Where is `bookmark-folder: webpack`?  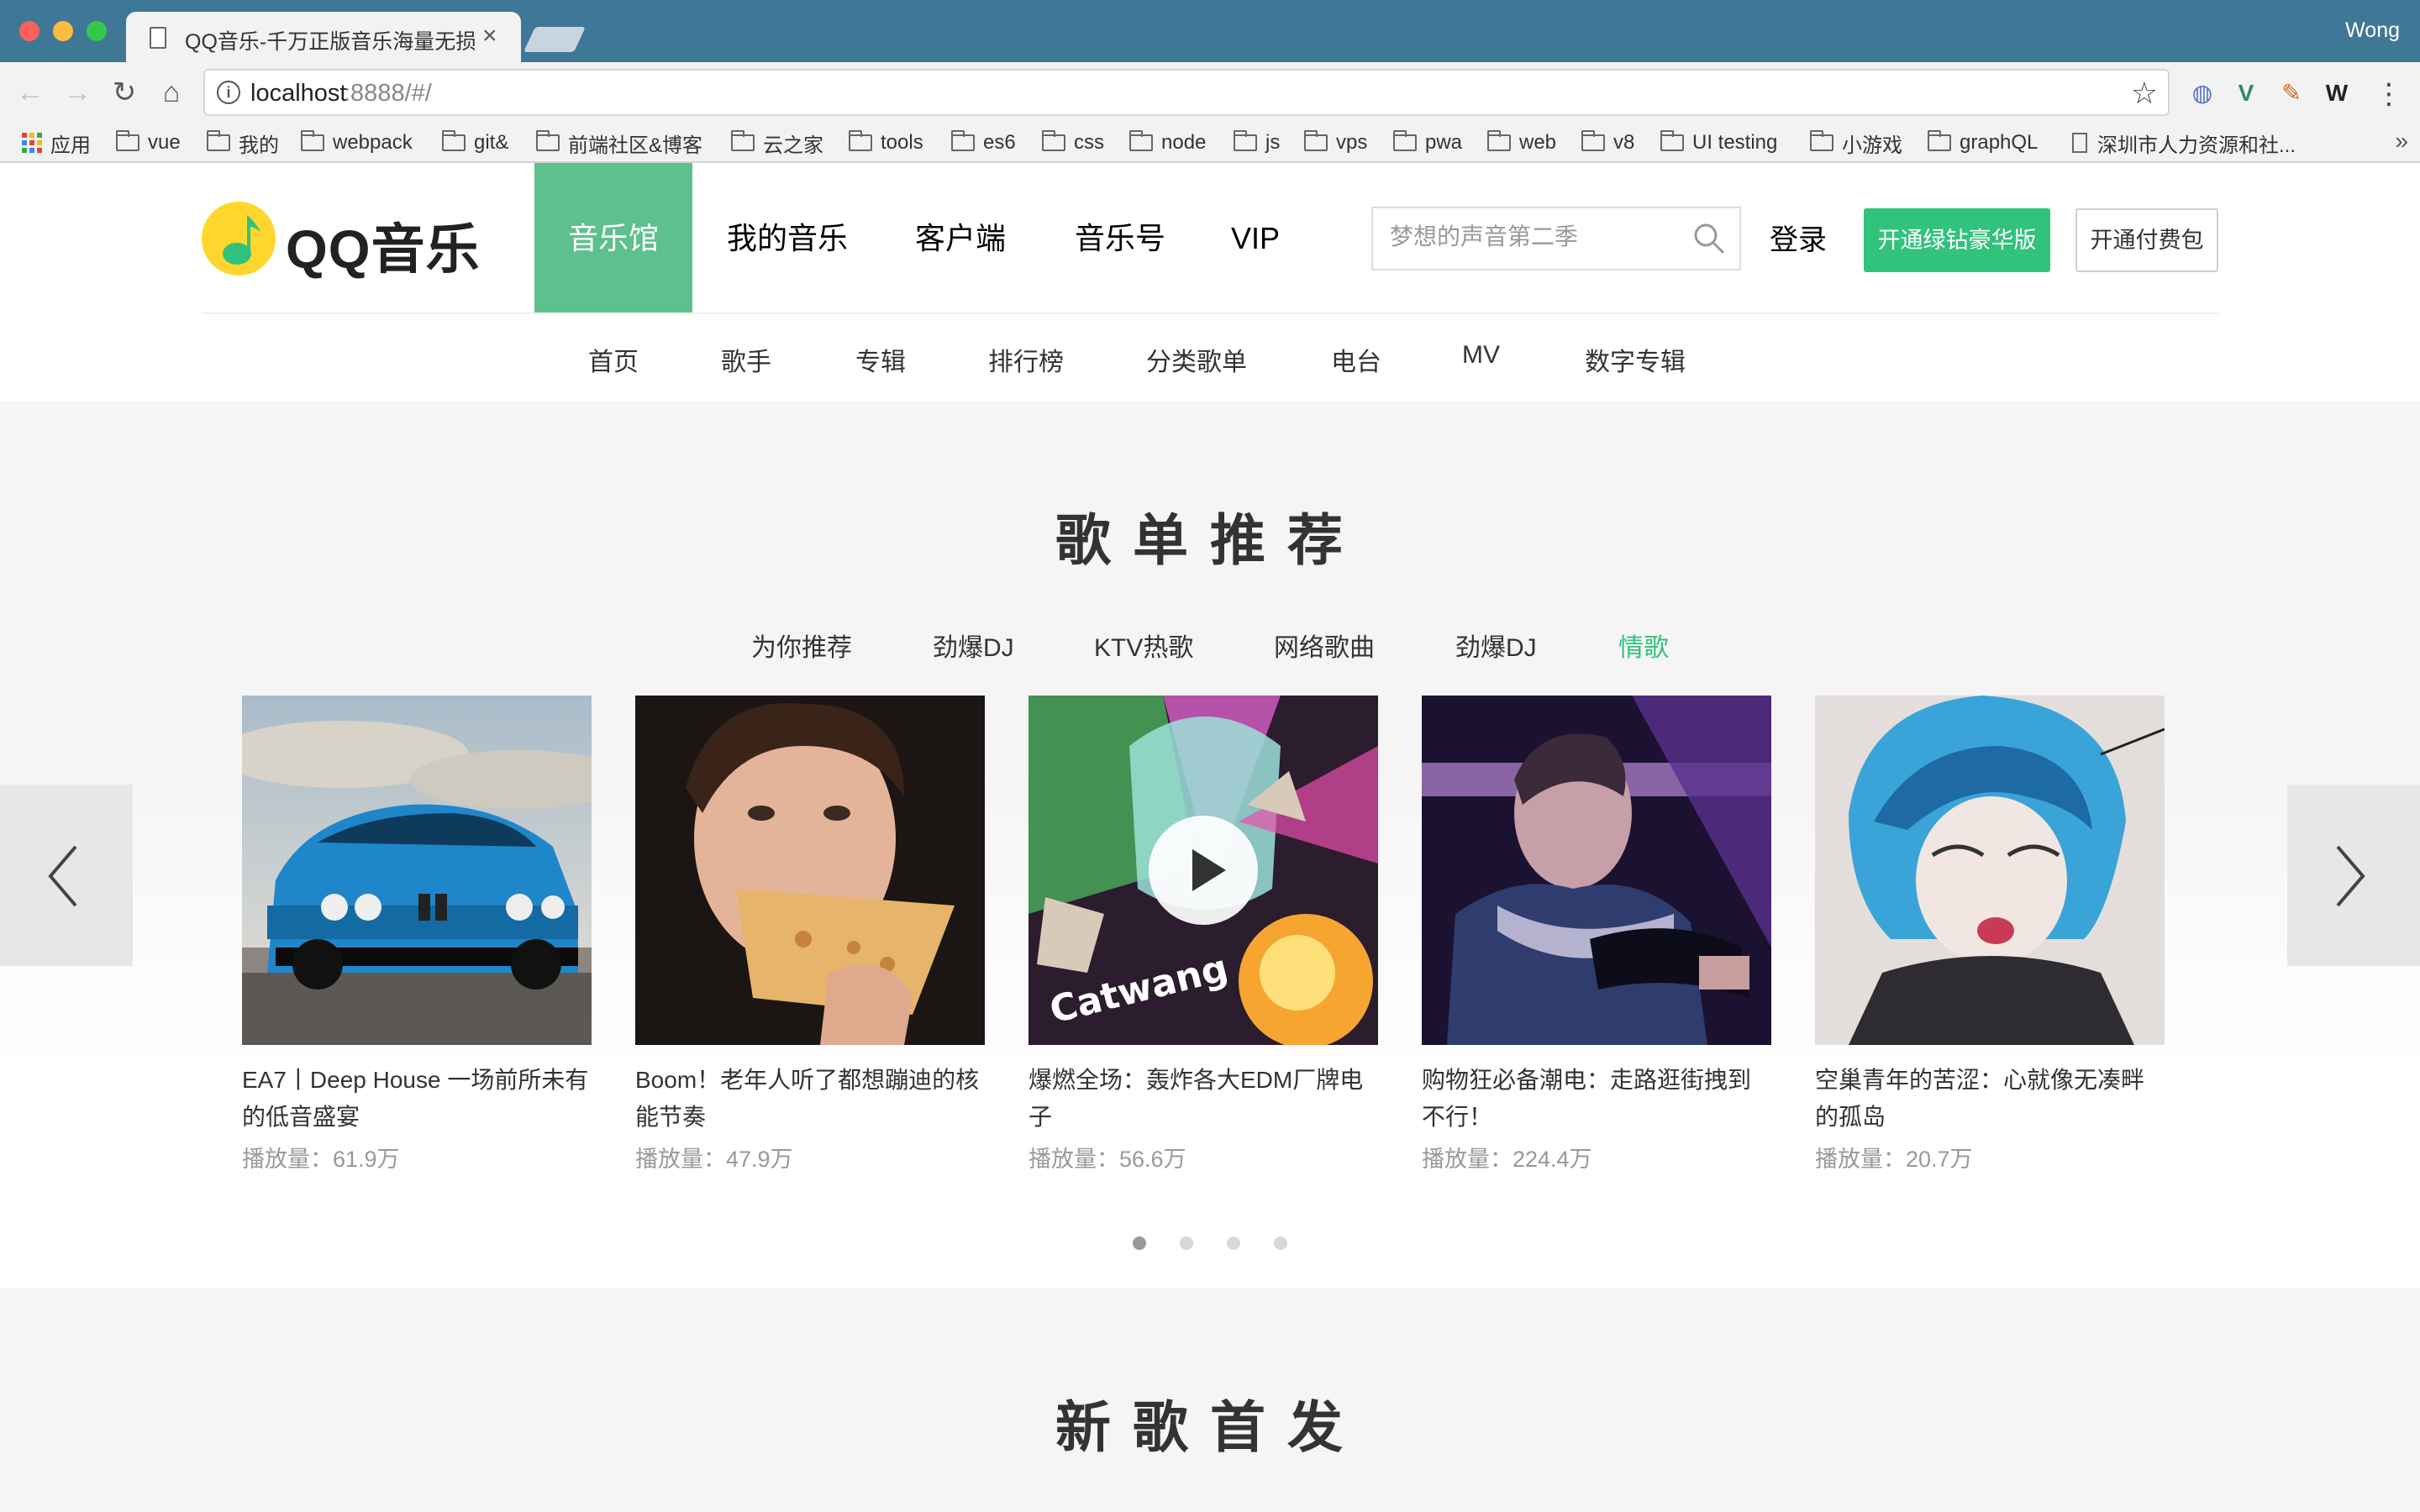
bookmark-folder: webpack is located at coordinates (357, 142).